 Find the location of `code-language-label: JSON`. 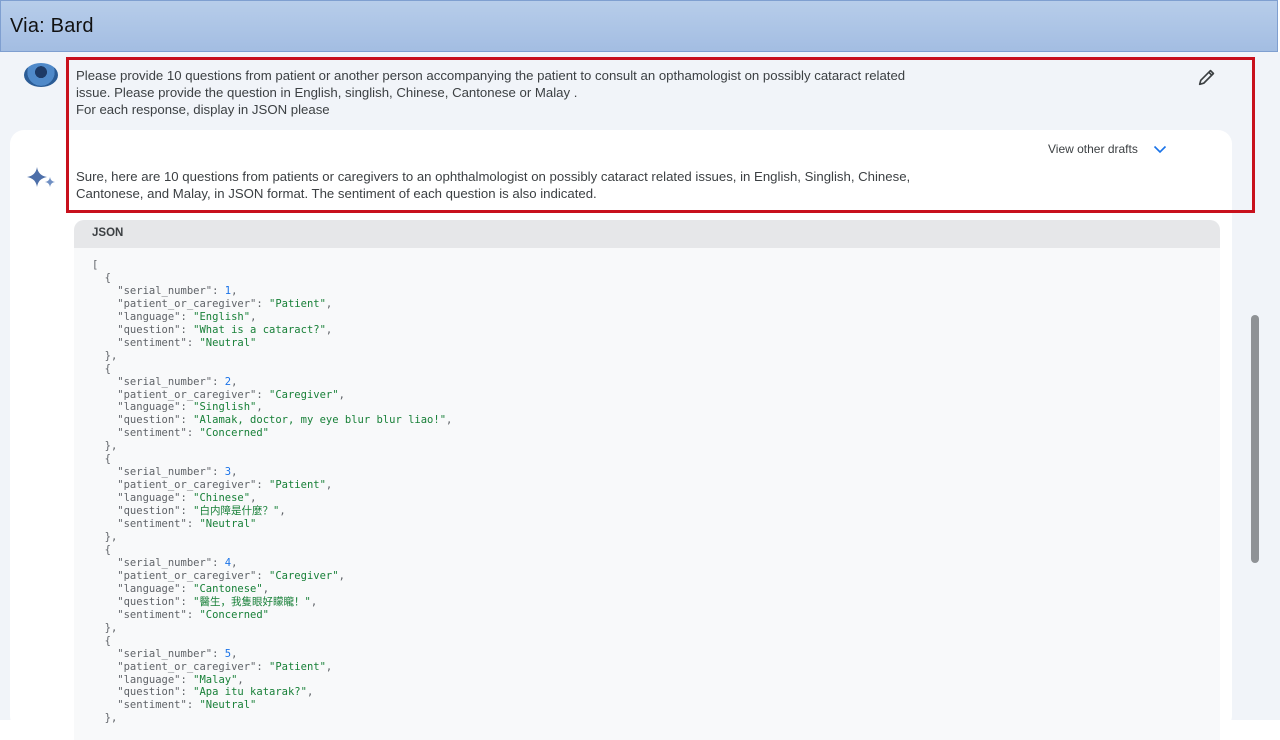

code-language-label: JSON is located at coordinates (647, 234).